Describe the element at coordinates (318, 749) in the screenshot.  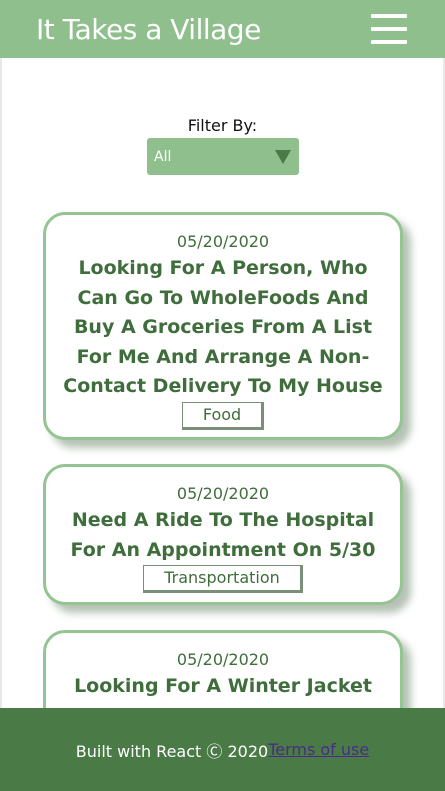
I see `terms-of-use-link: Terms of use` at that location.